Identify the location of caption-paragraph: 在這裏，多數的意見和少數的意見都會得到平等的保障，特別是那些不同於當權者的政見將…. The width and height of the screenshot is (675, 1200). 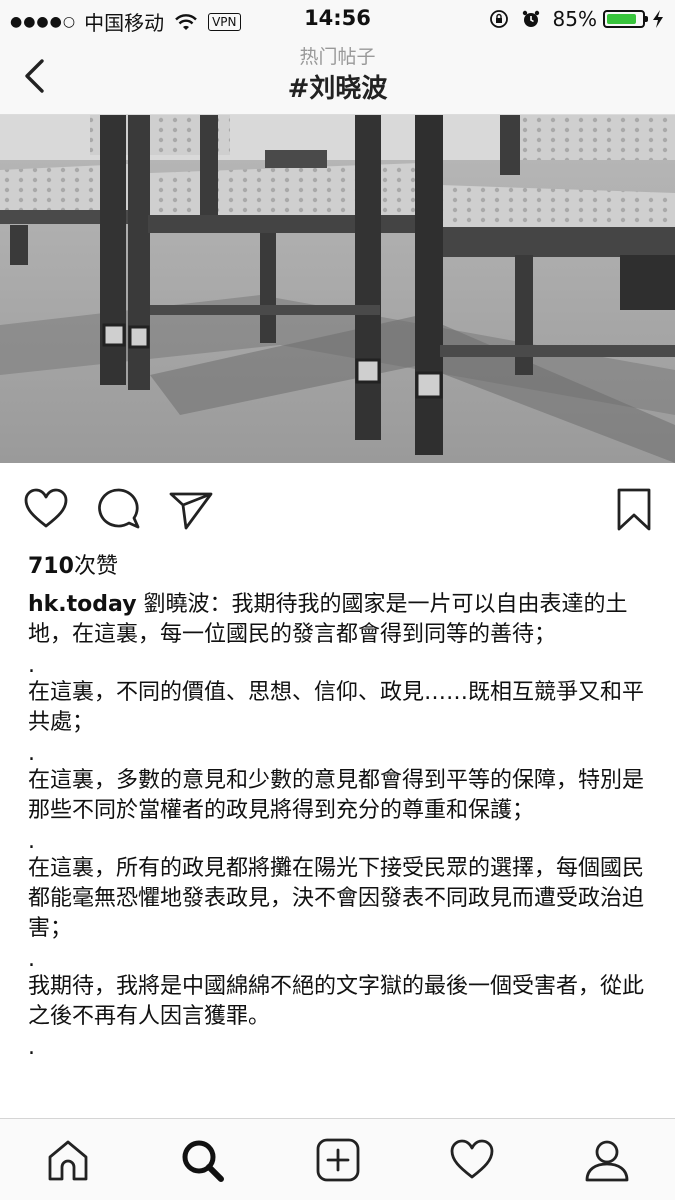
(336, 795).